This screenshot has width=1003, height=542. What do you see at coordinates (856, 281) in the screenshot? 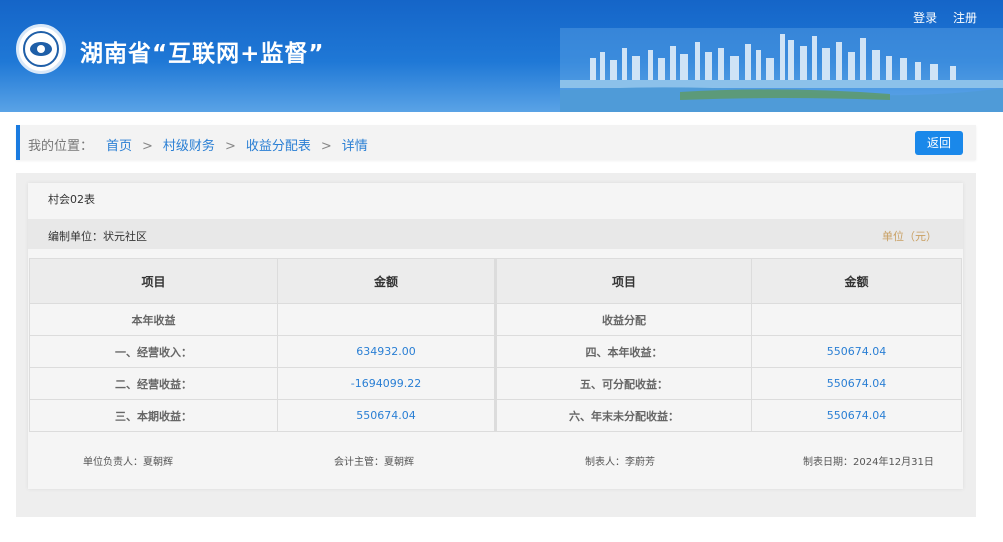
I see `header-amount-right: 金额` at bounding box center [856, 281].